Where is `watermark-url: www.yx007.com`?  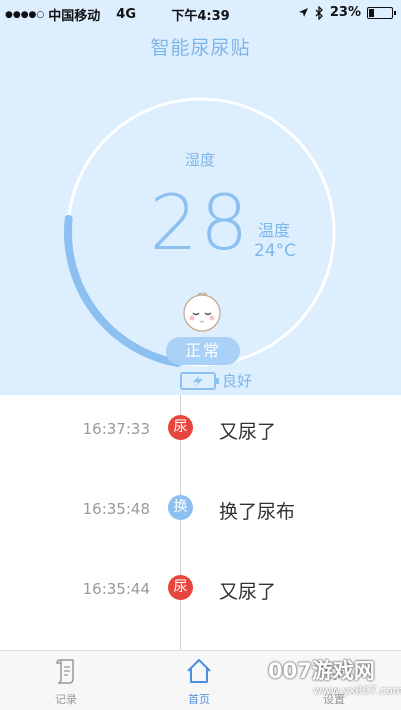
watermark-url: www.yx007.com is located at coordinates (357, 690).